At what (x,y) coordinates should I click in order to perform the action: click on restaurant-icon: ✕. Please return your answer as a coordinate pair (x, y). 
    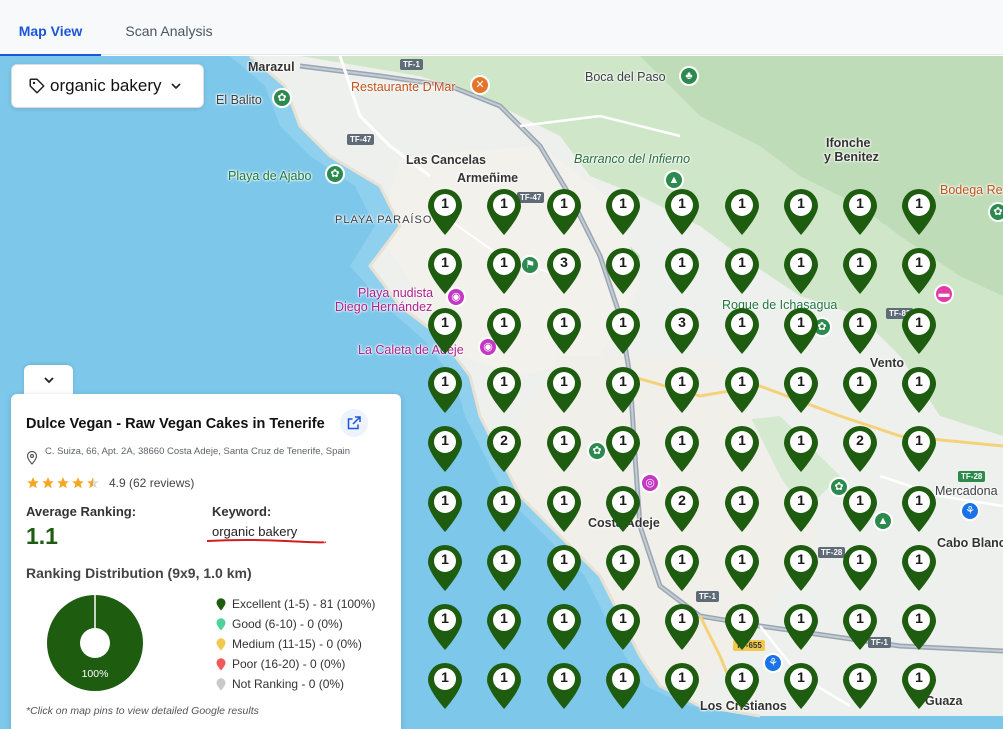
    Looking at the image, I should click on (480, 85).